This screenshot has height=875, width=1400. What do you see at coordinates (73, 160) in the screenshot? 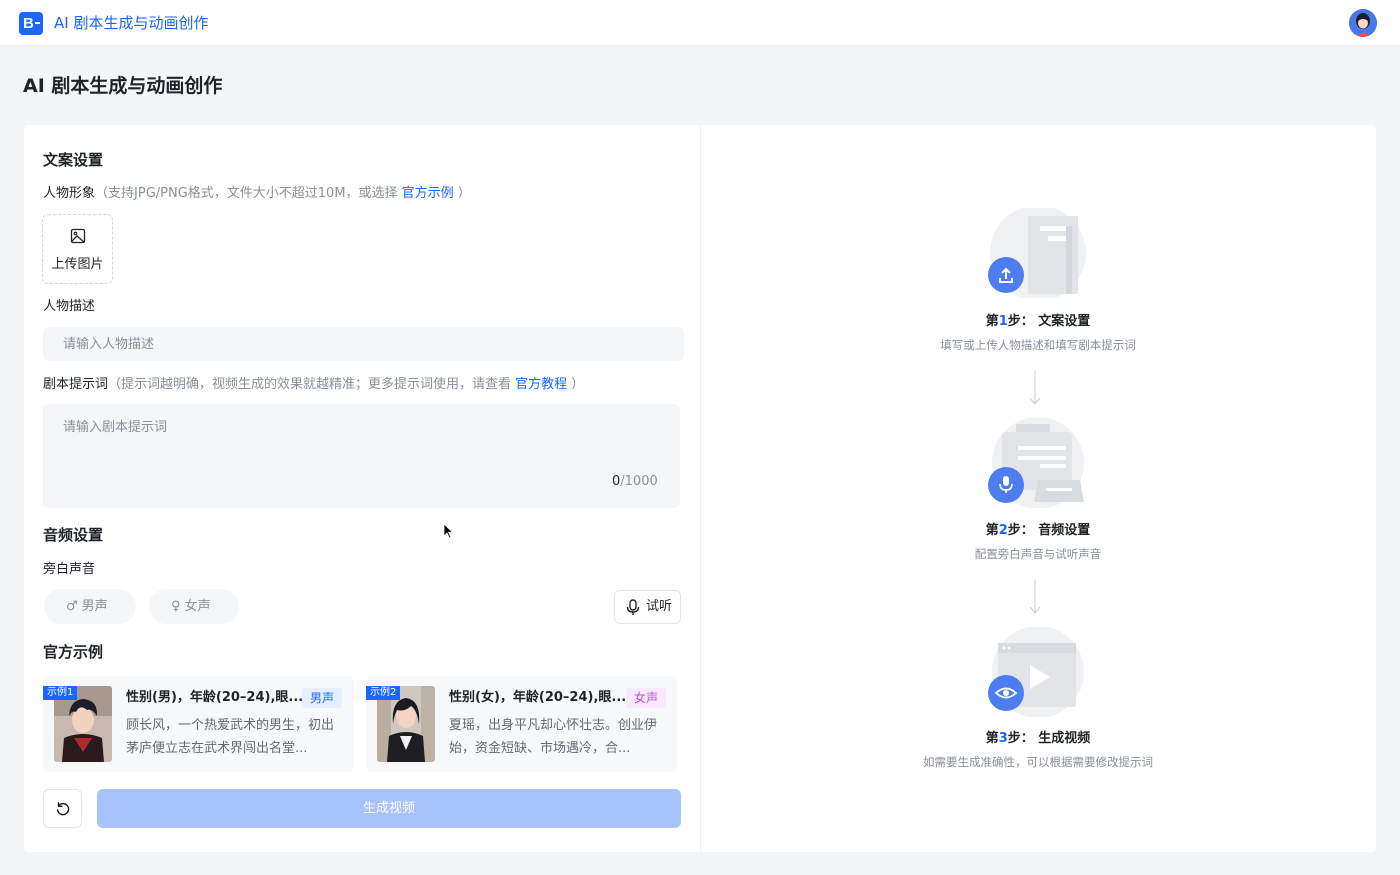
I see `copy-settings-title: 文案设置` at bounding box center [73, 160].